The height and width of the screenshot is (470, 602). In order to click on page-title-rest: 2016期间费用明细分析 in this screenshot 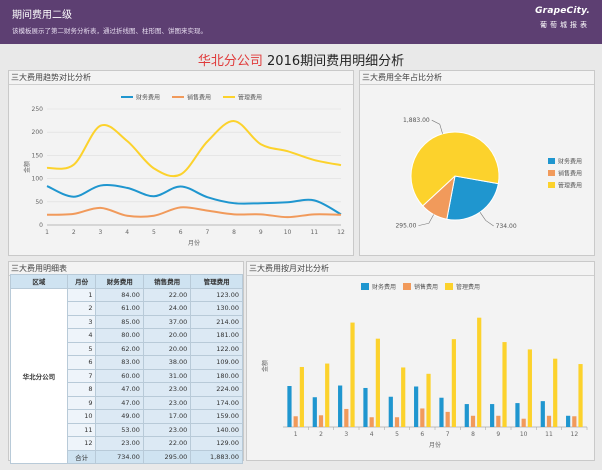, I will do `click(333, 61)`.